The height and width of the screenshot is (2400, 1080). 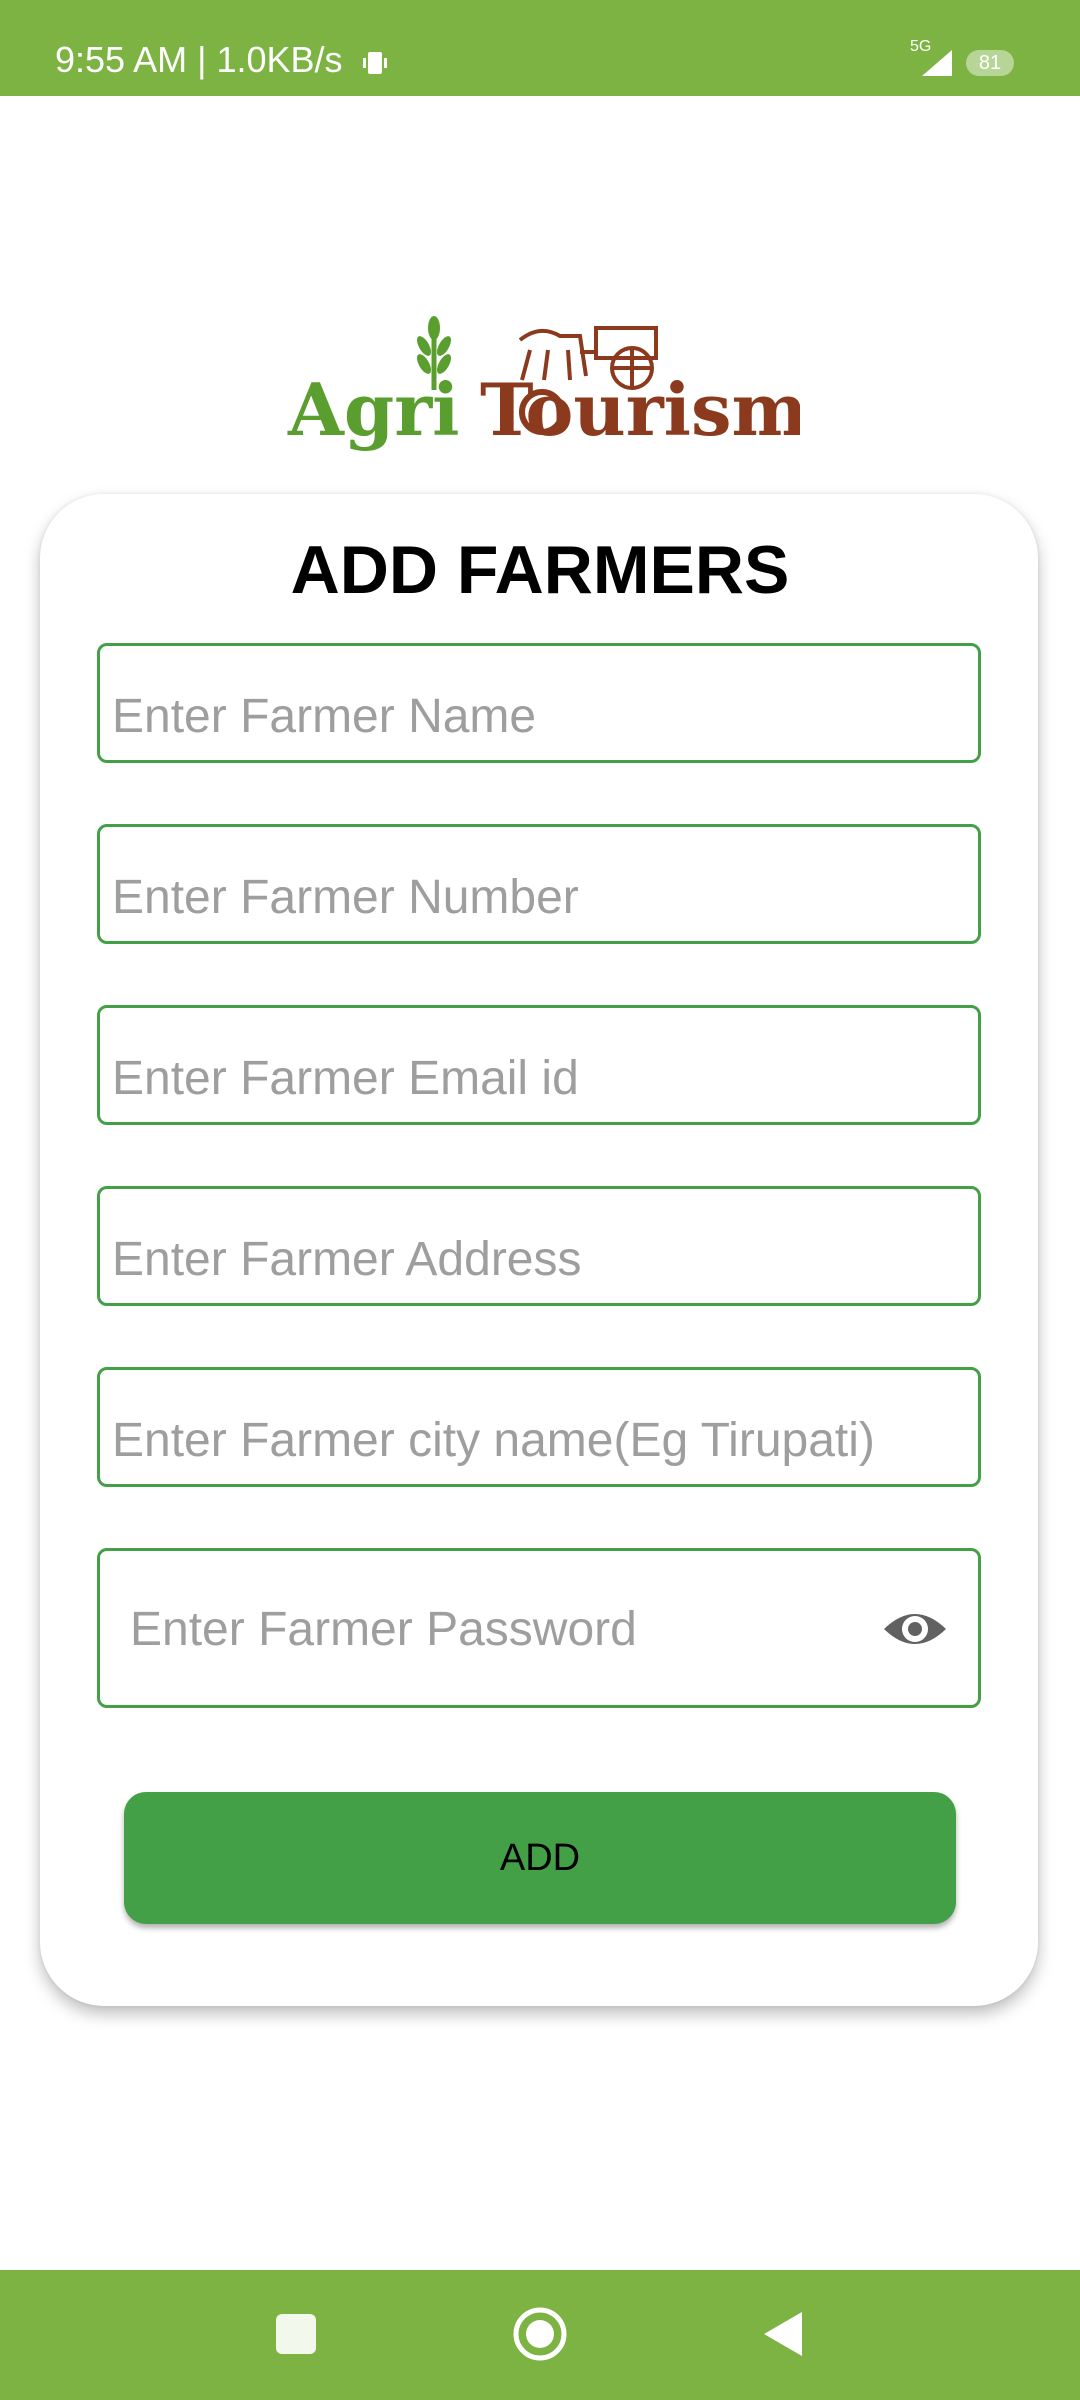 I want to click on add-button: ADD, so click(x=540, y=1858).